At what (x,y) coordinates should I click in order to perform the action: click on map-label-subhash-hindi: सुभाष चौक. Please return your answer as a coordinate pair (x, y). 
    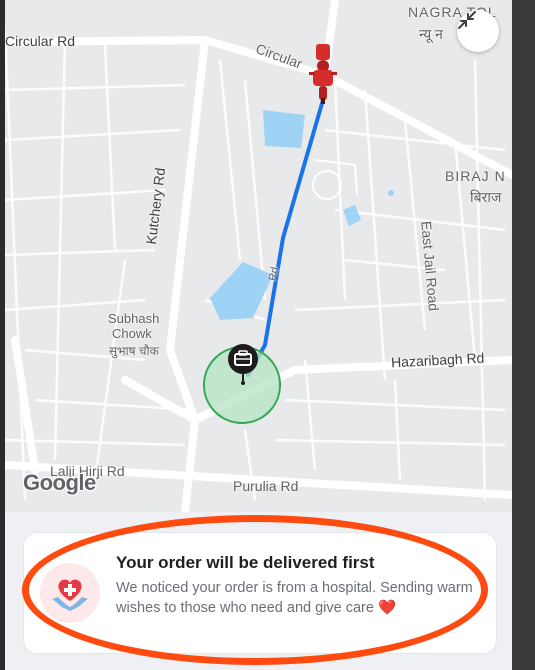
    Looking at the image, I should click on (134, 351).